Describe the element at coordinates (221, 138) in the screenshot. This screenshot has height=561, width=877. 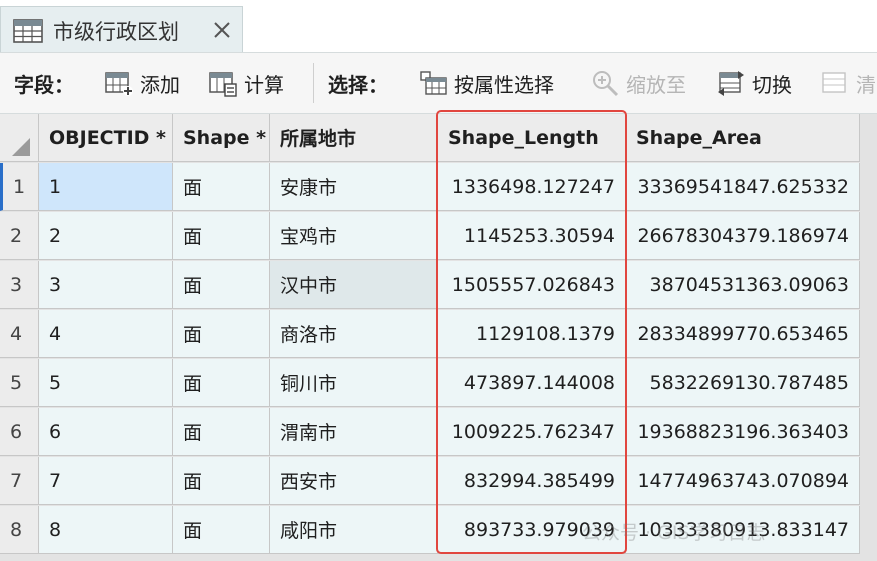
I see `column-header-shape: Shape *` at that location.